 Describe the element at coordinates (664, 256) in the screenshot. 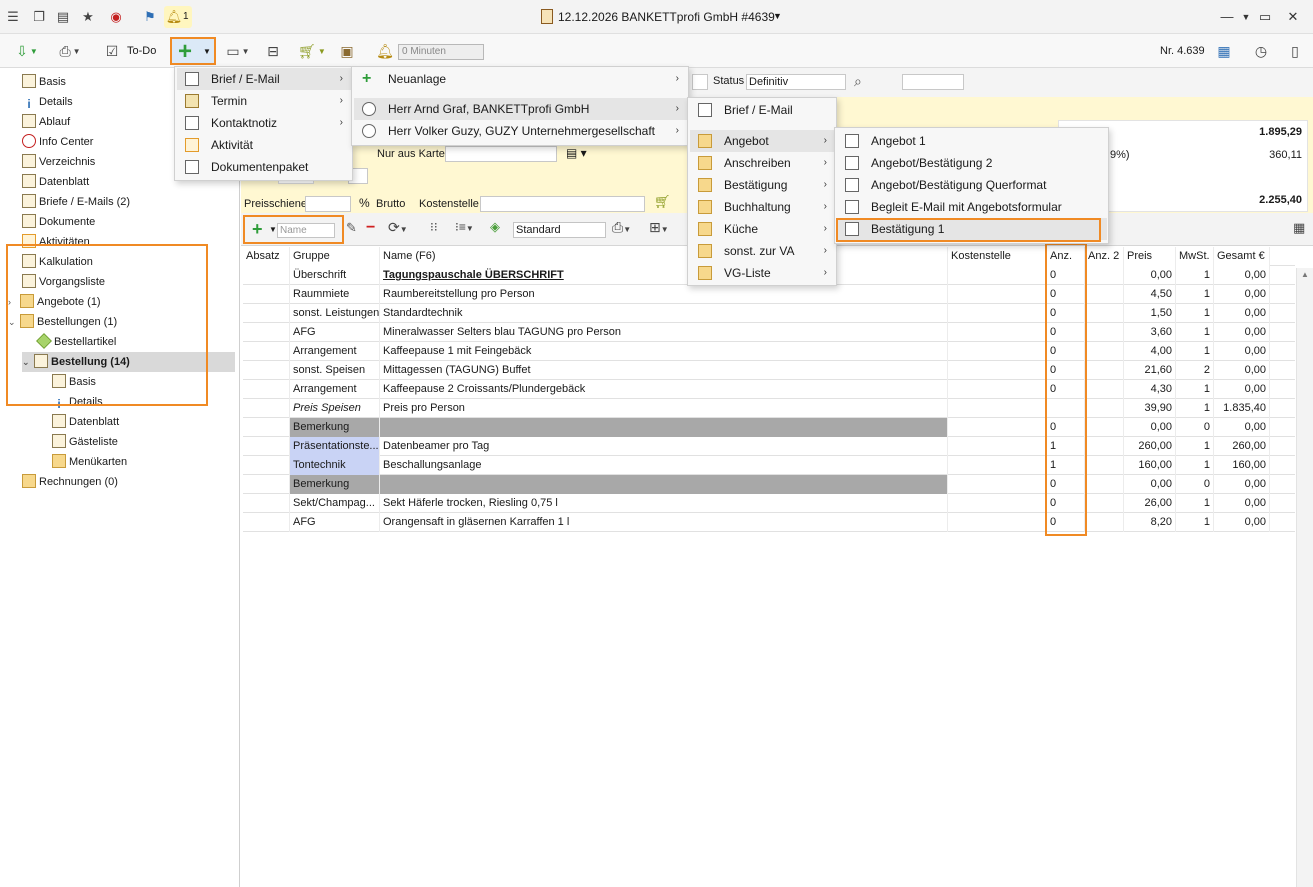

I see `col-header-name: Name (F6)` at that location.